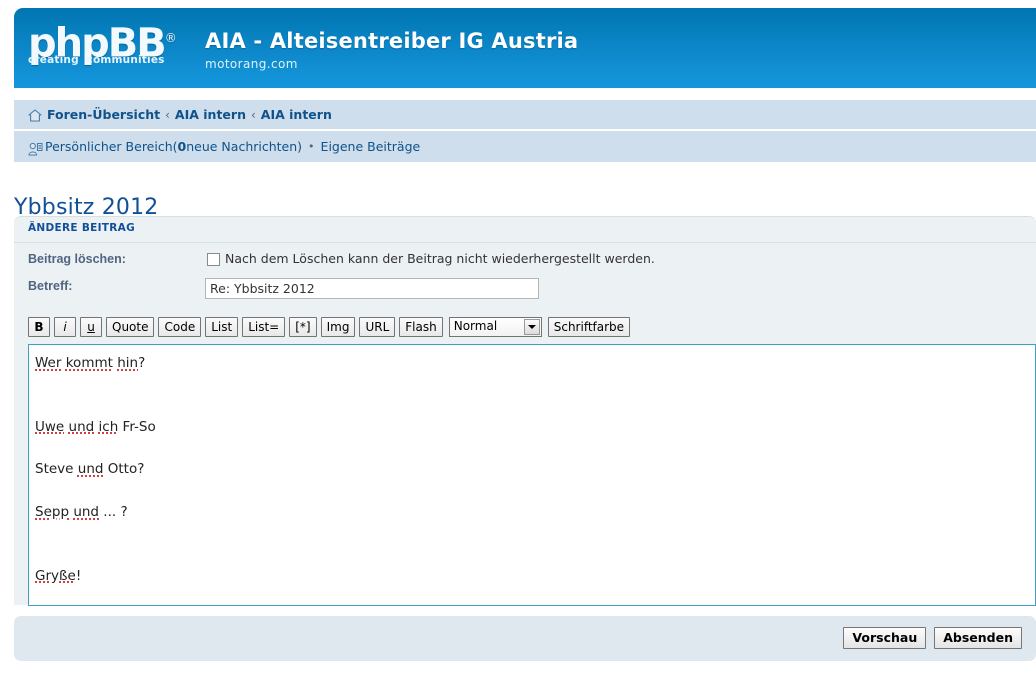  What do you see at coordinates (885, 638) in the screenshot?
I see `preview-button: Vorschau` at bounding box center [885, 638].